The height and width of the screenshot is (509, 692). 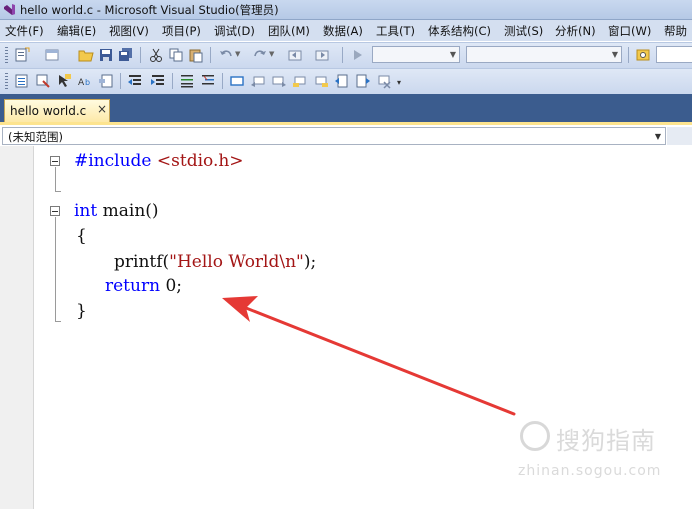 What do you see at coordinates (590, 471) in the screenshot?
I see `watermark-url: zhinan.sogou.com` at bounding box center [590, 471].